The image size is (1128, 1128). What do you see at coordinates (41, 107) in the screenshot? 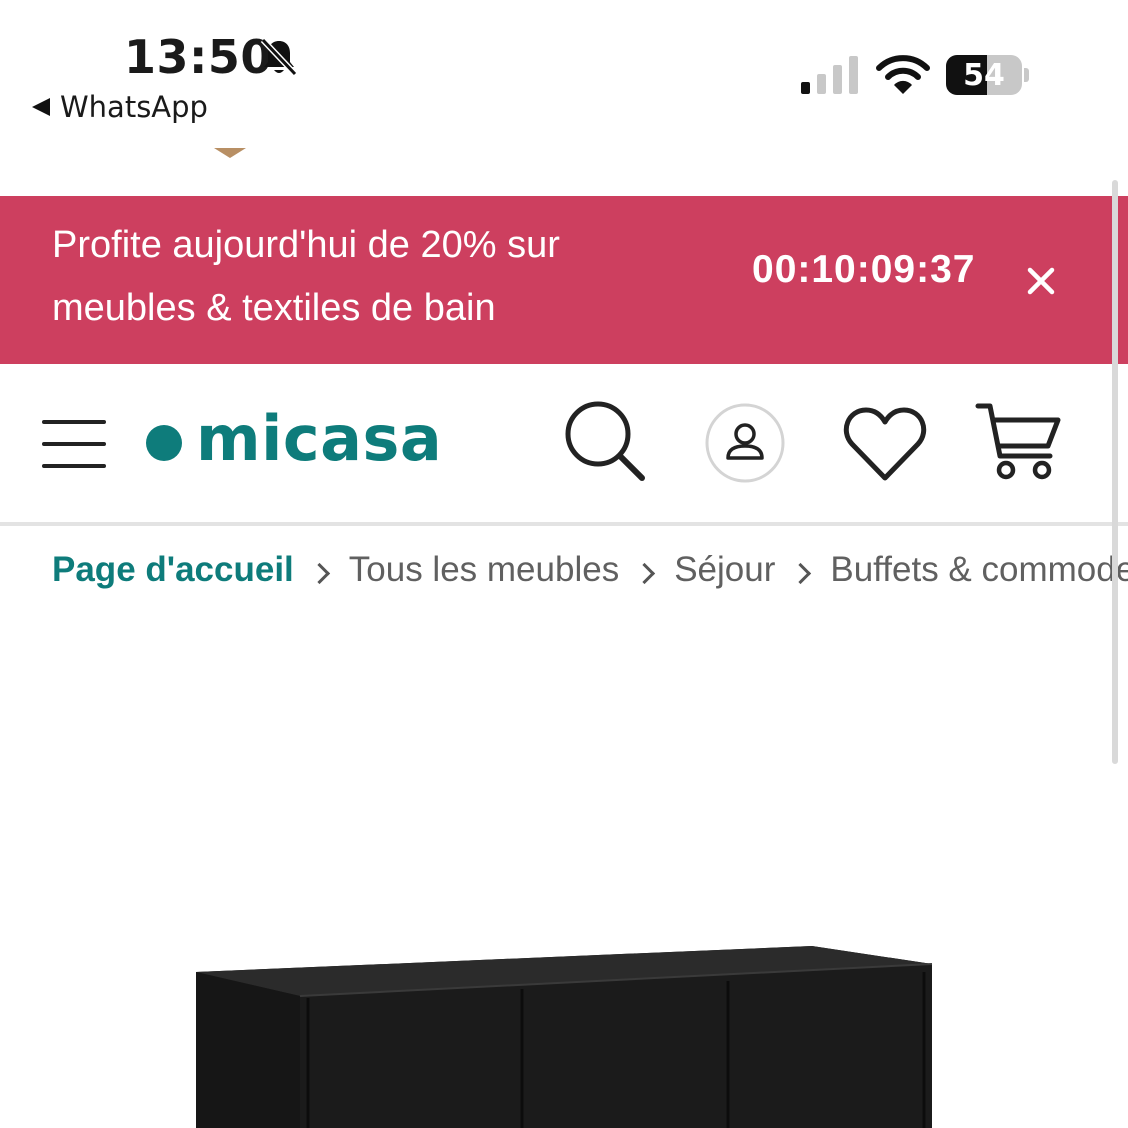
I see `back-arrow-icon` at bounding box center [41, 107].